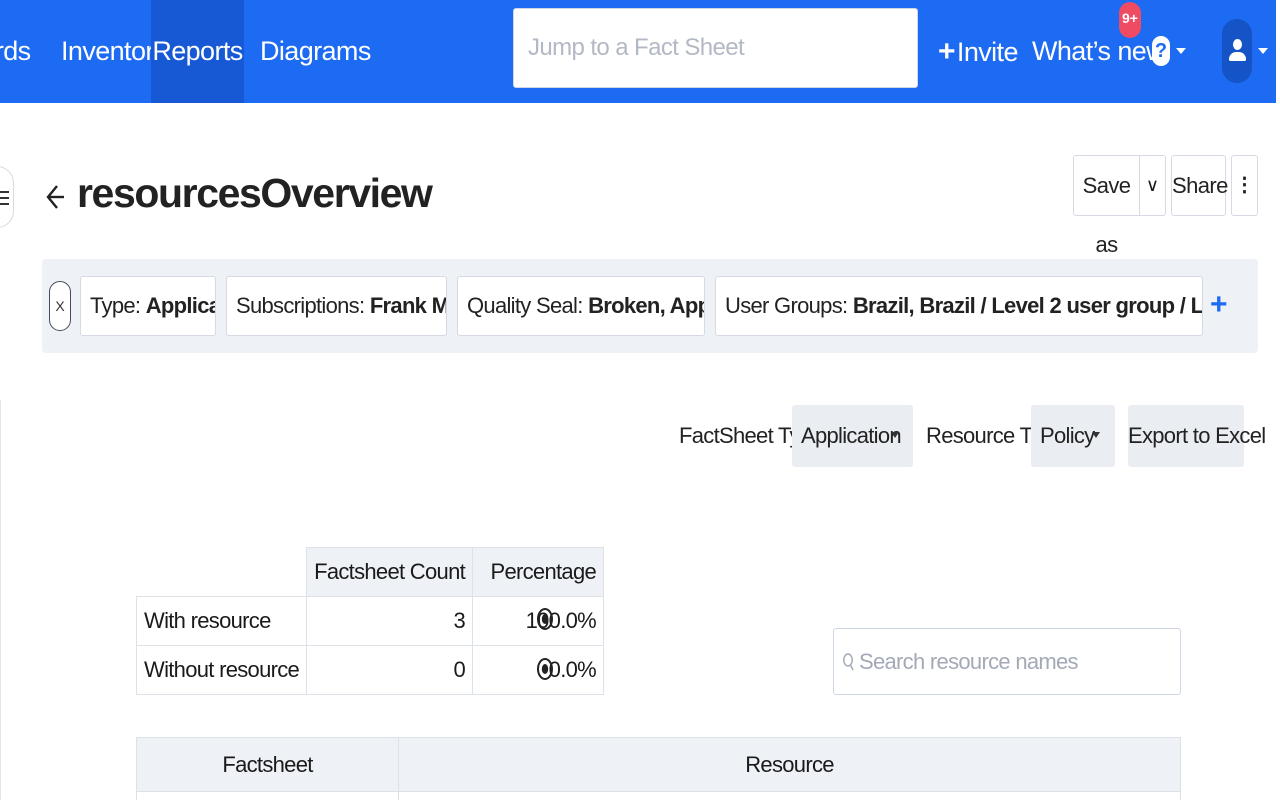 The width and height of the screenshot is (1280, 800). I want to click on column-header-factsheet: Factsheet, so click(267, 764).